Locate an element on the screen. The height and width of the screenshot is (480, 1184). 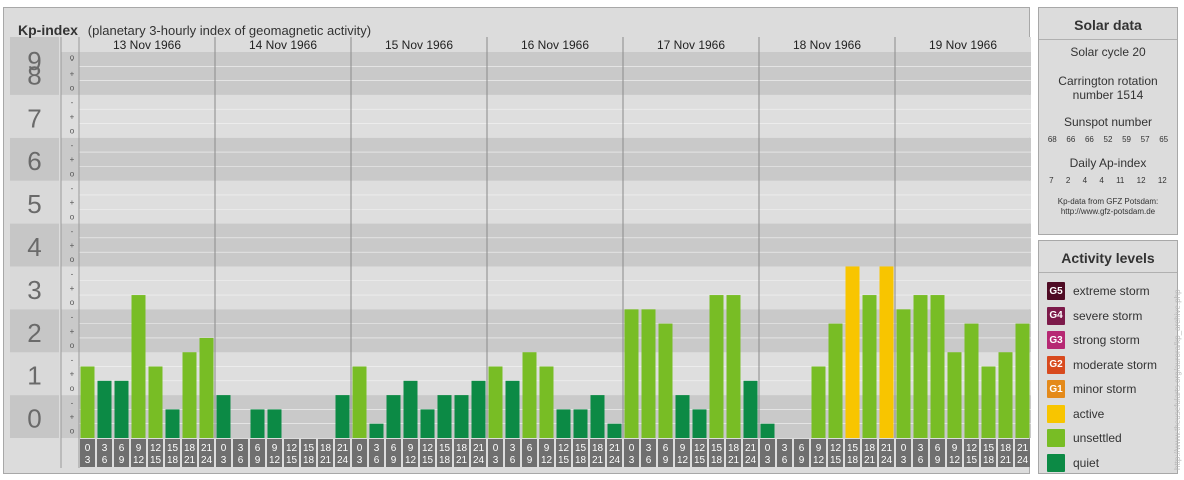
ap-label: Daily Ap-index is located at coordinates (1108, 163).